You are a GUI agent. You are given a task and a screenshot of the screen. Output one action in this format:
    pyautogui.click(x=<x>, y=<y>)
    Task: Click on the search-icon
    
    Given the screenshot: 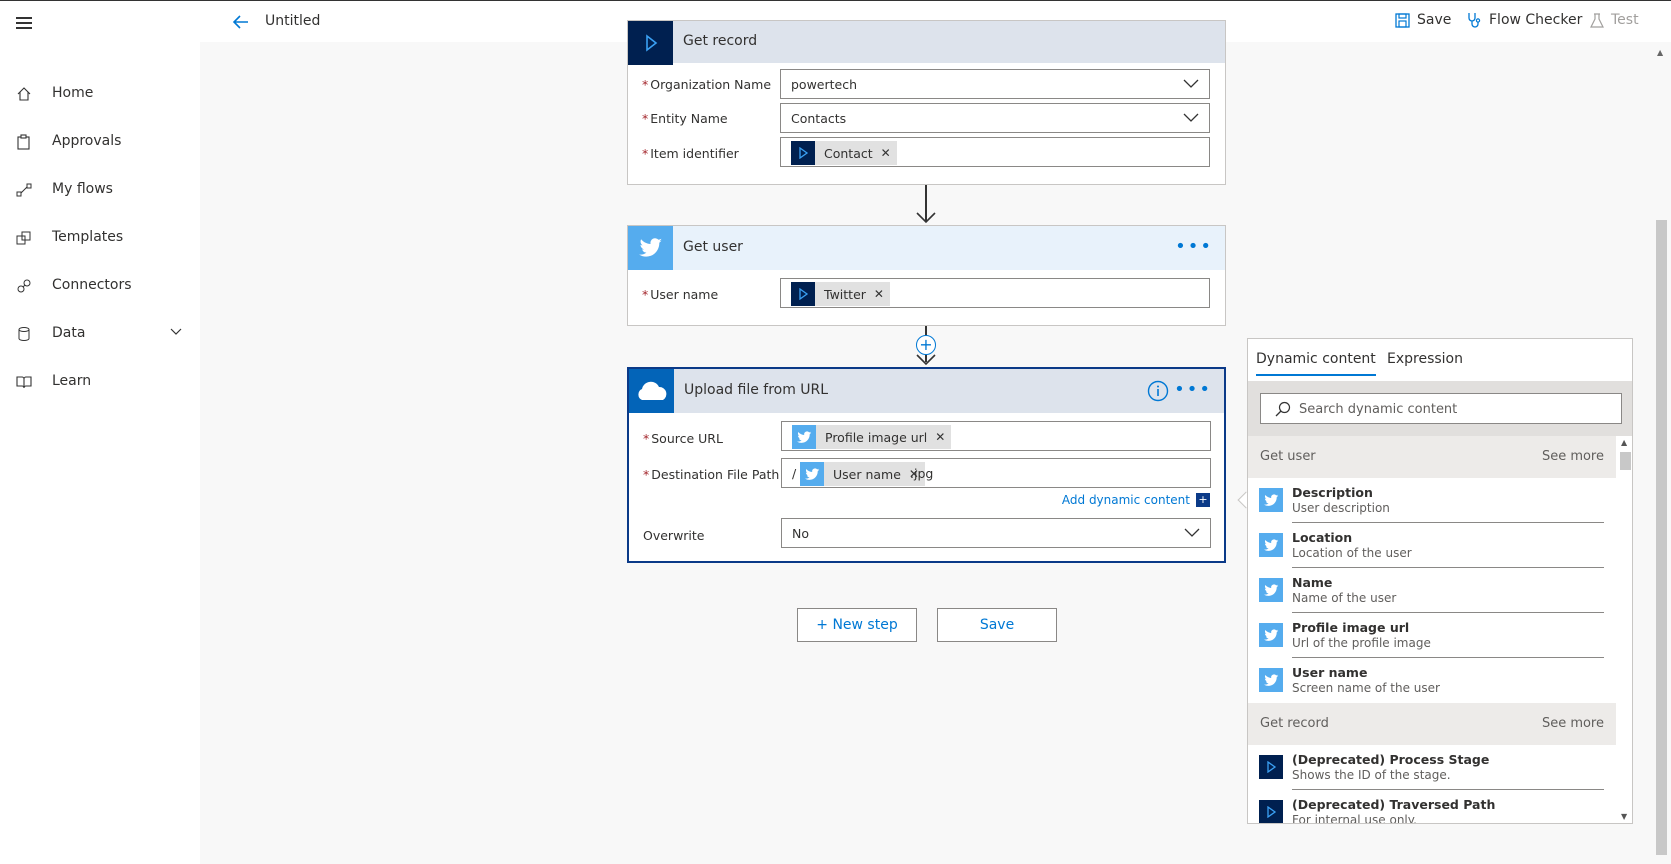 What is the action you would take?
    pyautogui.click(x=1283, y=409)
    